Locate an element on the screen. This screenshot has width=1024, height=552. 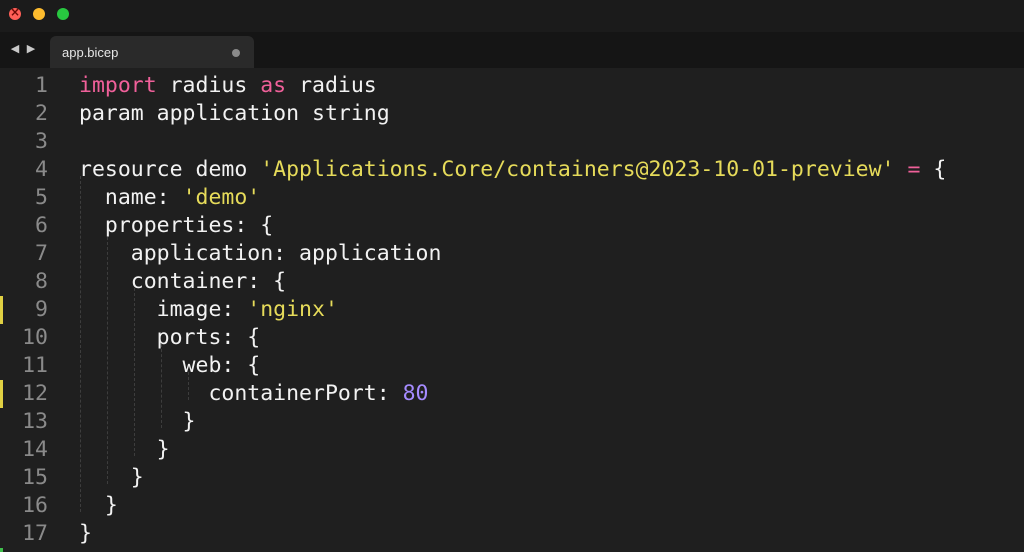
code-line: 15 } is located at coordinates (512, 478).